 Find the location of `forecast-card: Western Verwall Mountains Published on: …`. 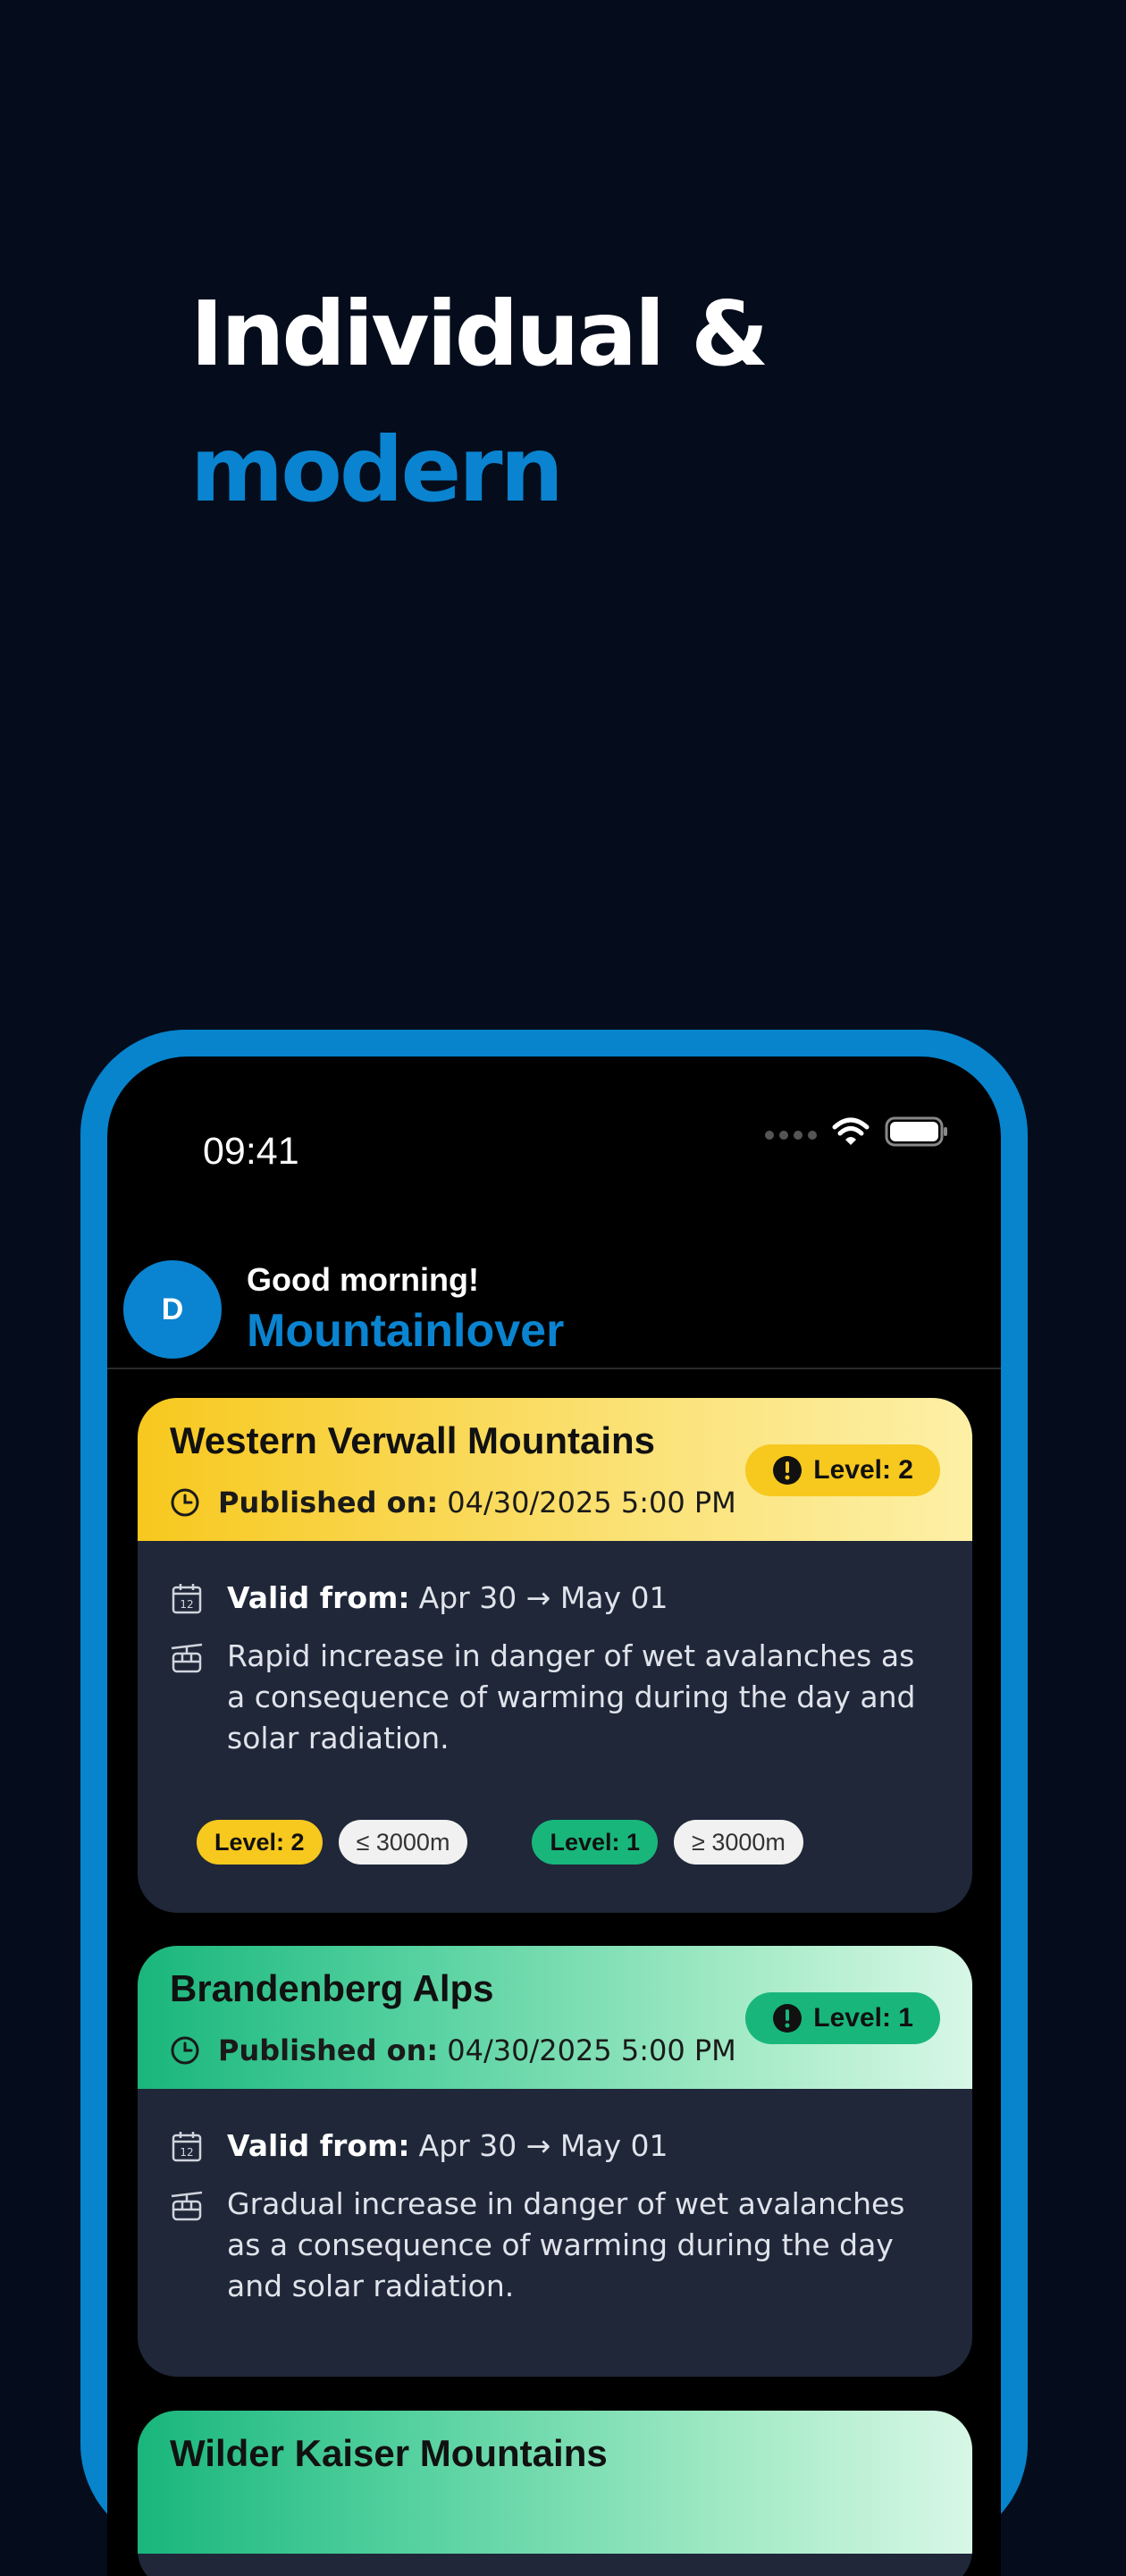

forecast-card: Western Verwall Mountains Published on: … is located at coordinates (555, 1656).